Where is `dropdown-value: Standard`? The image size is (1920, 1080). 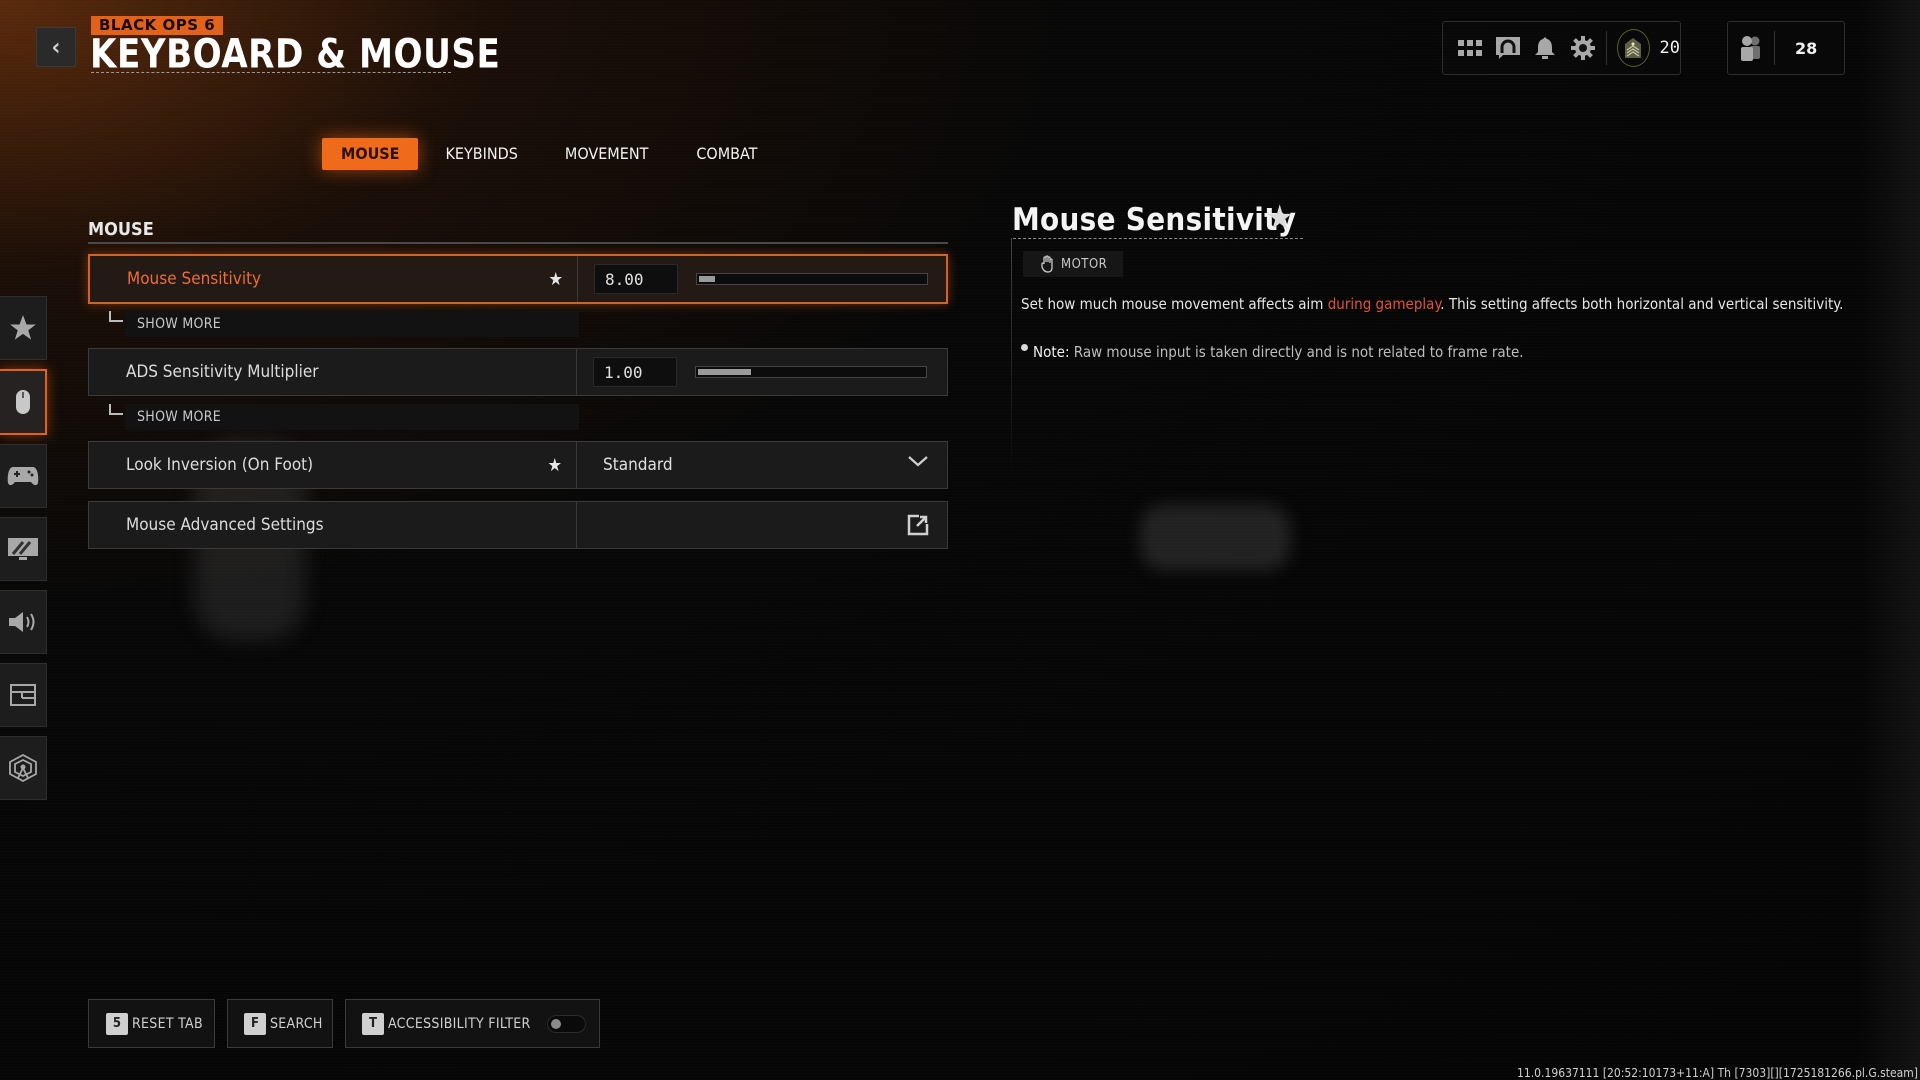
dropdown-value: Standard is located at coordinates (638, 465).